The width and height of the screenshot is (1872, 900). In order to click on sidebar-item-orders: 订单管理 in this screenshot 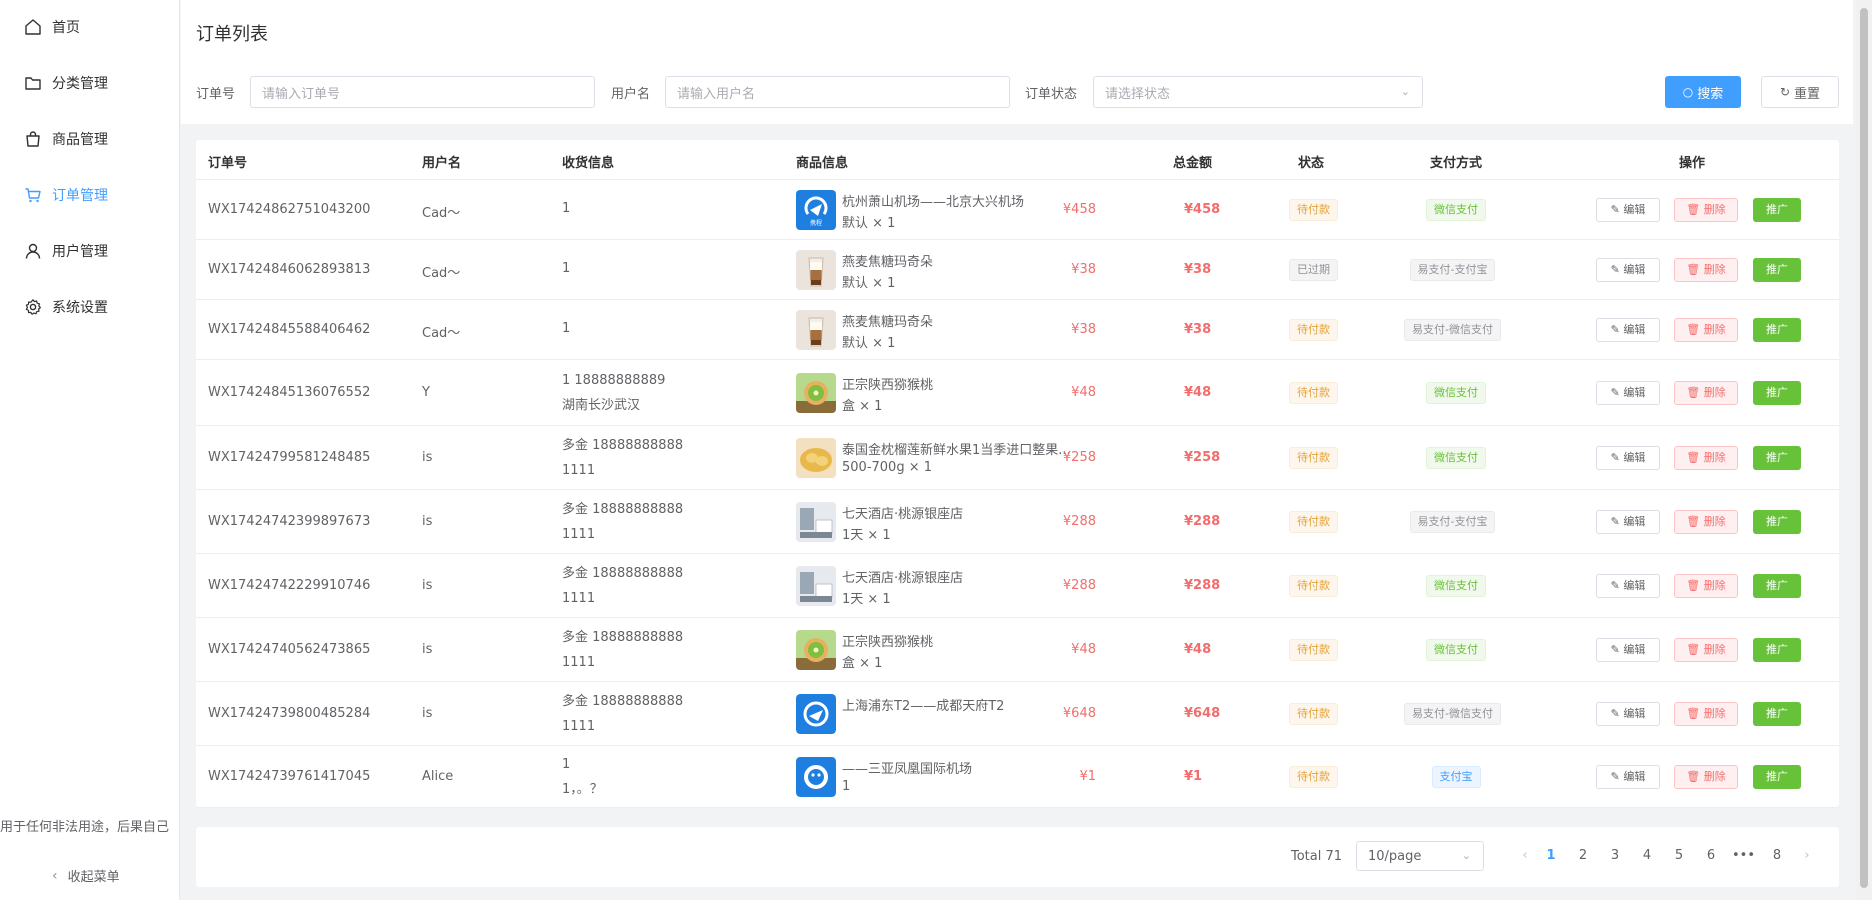, I will do `click(90, 195)`.